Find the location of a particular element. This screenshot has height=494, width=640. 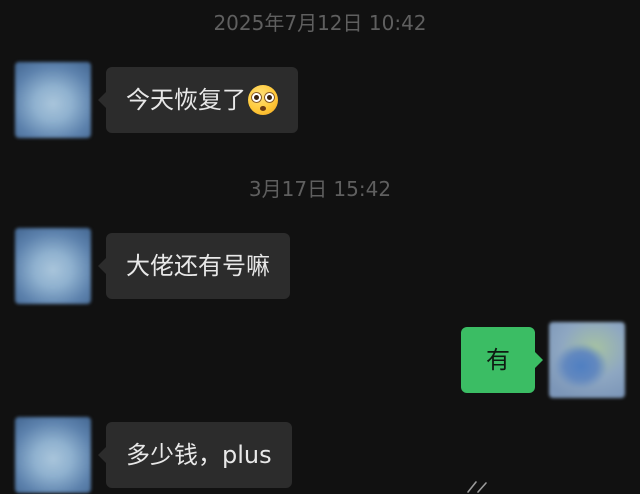

message-text: 有 is located at coordinates (498, 360).